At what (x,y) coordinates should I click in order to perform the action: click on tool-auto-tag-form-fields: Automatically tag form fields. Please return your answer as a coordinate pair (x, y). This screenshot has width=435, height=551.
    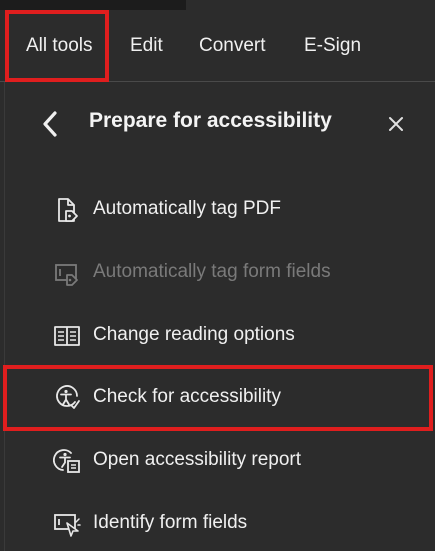
    Looking at the image, I should click on (217, 273).